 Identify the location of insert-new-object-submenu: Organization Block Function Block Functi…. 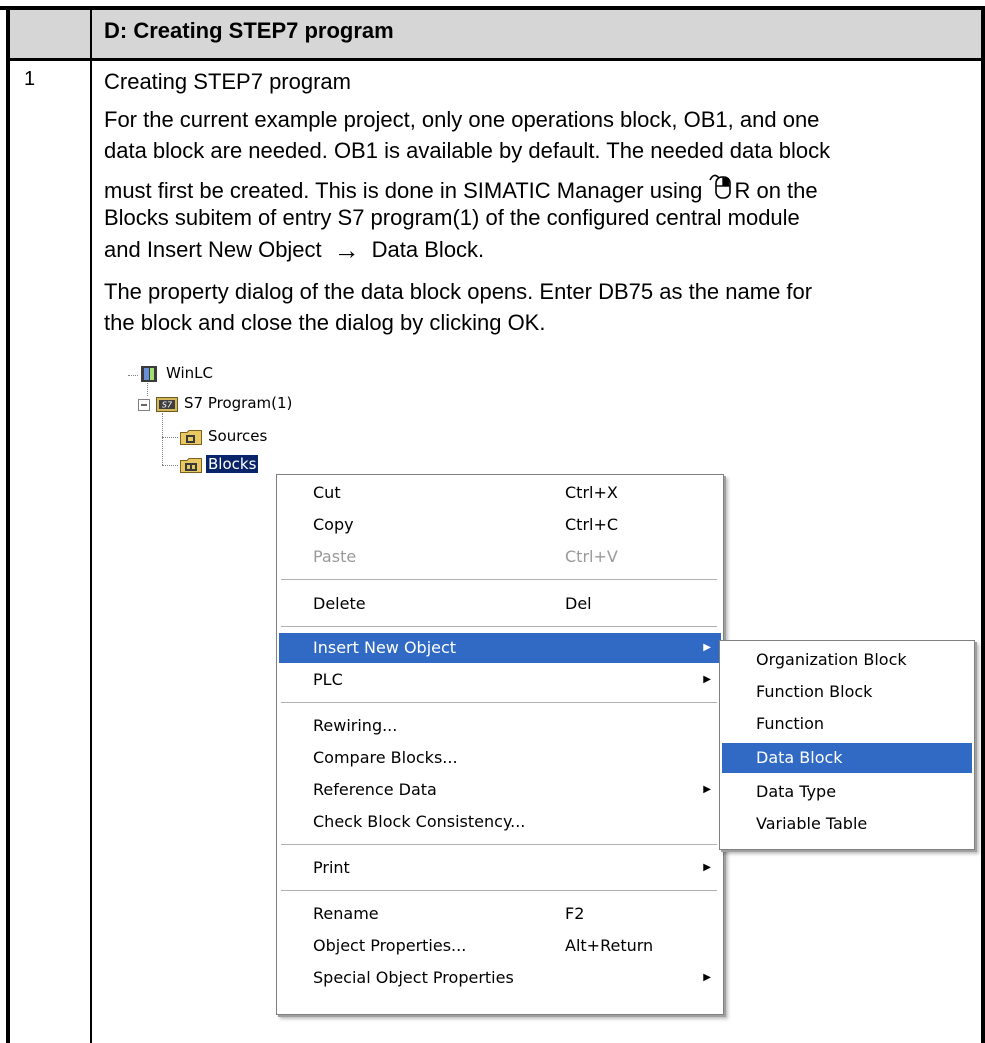
(847, 745).